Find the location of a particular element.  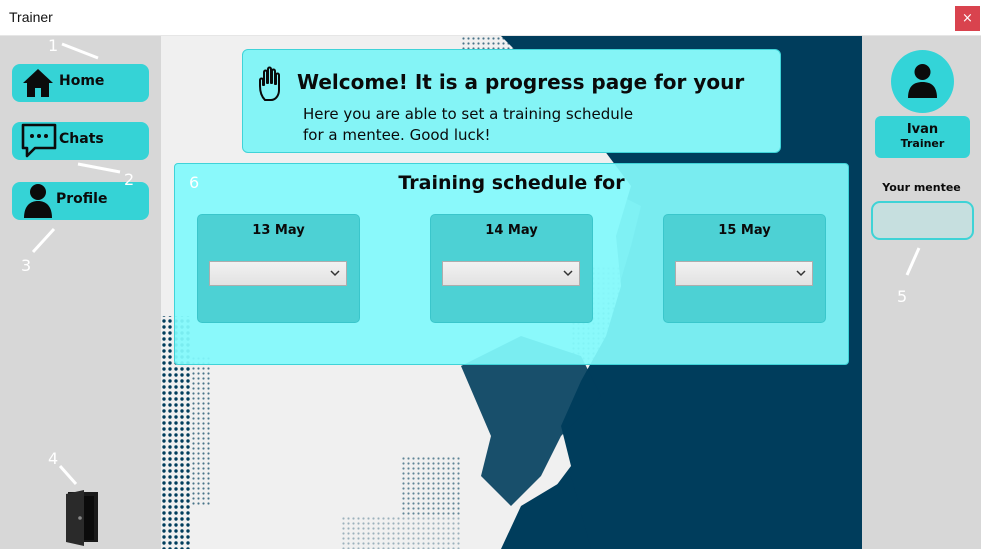

right-sidebar: Ivan Trainer Your mentee is located at coordinates (921, 292).